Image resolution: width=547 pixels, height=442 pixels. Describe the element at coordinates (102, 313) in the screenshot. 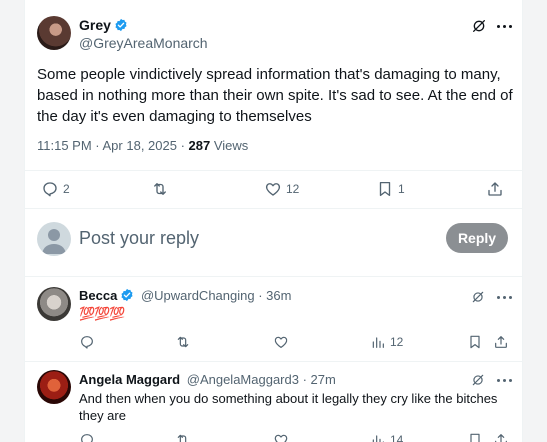

I see `reply-text: 💯💯💯` at that location.